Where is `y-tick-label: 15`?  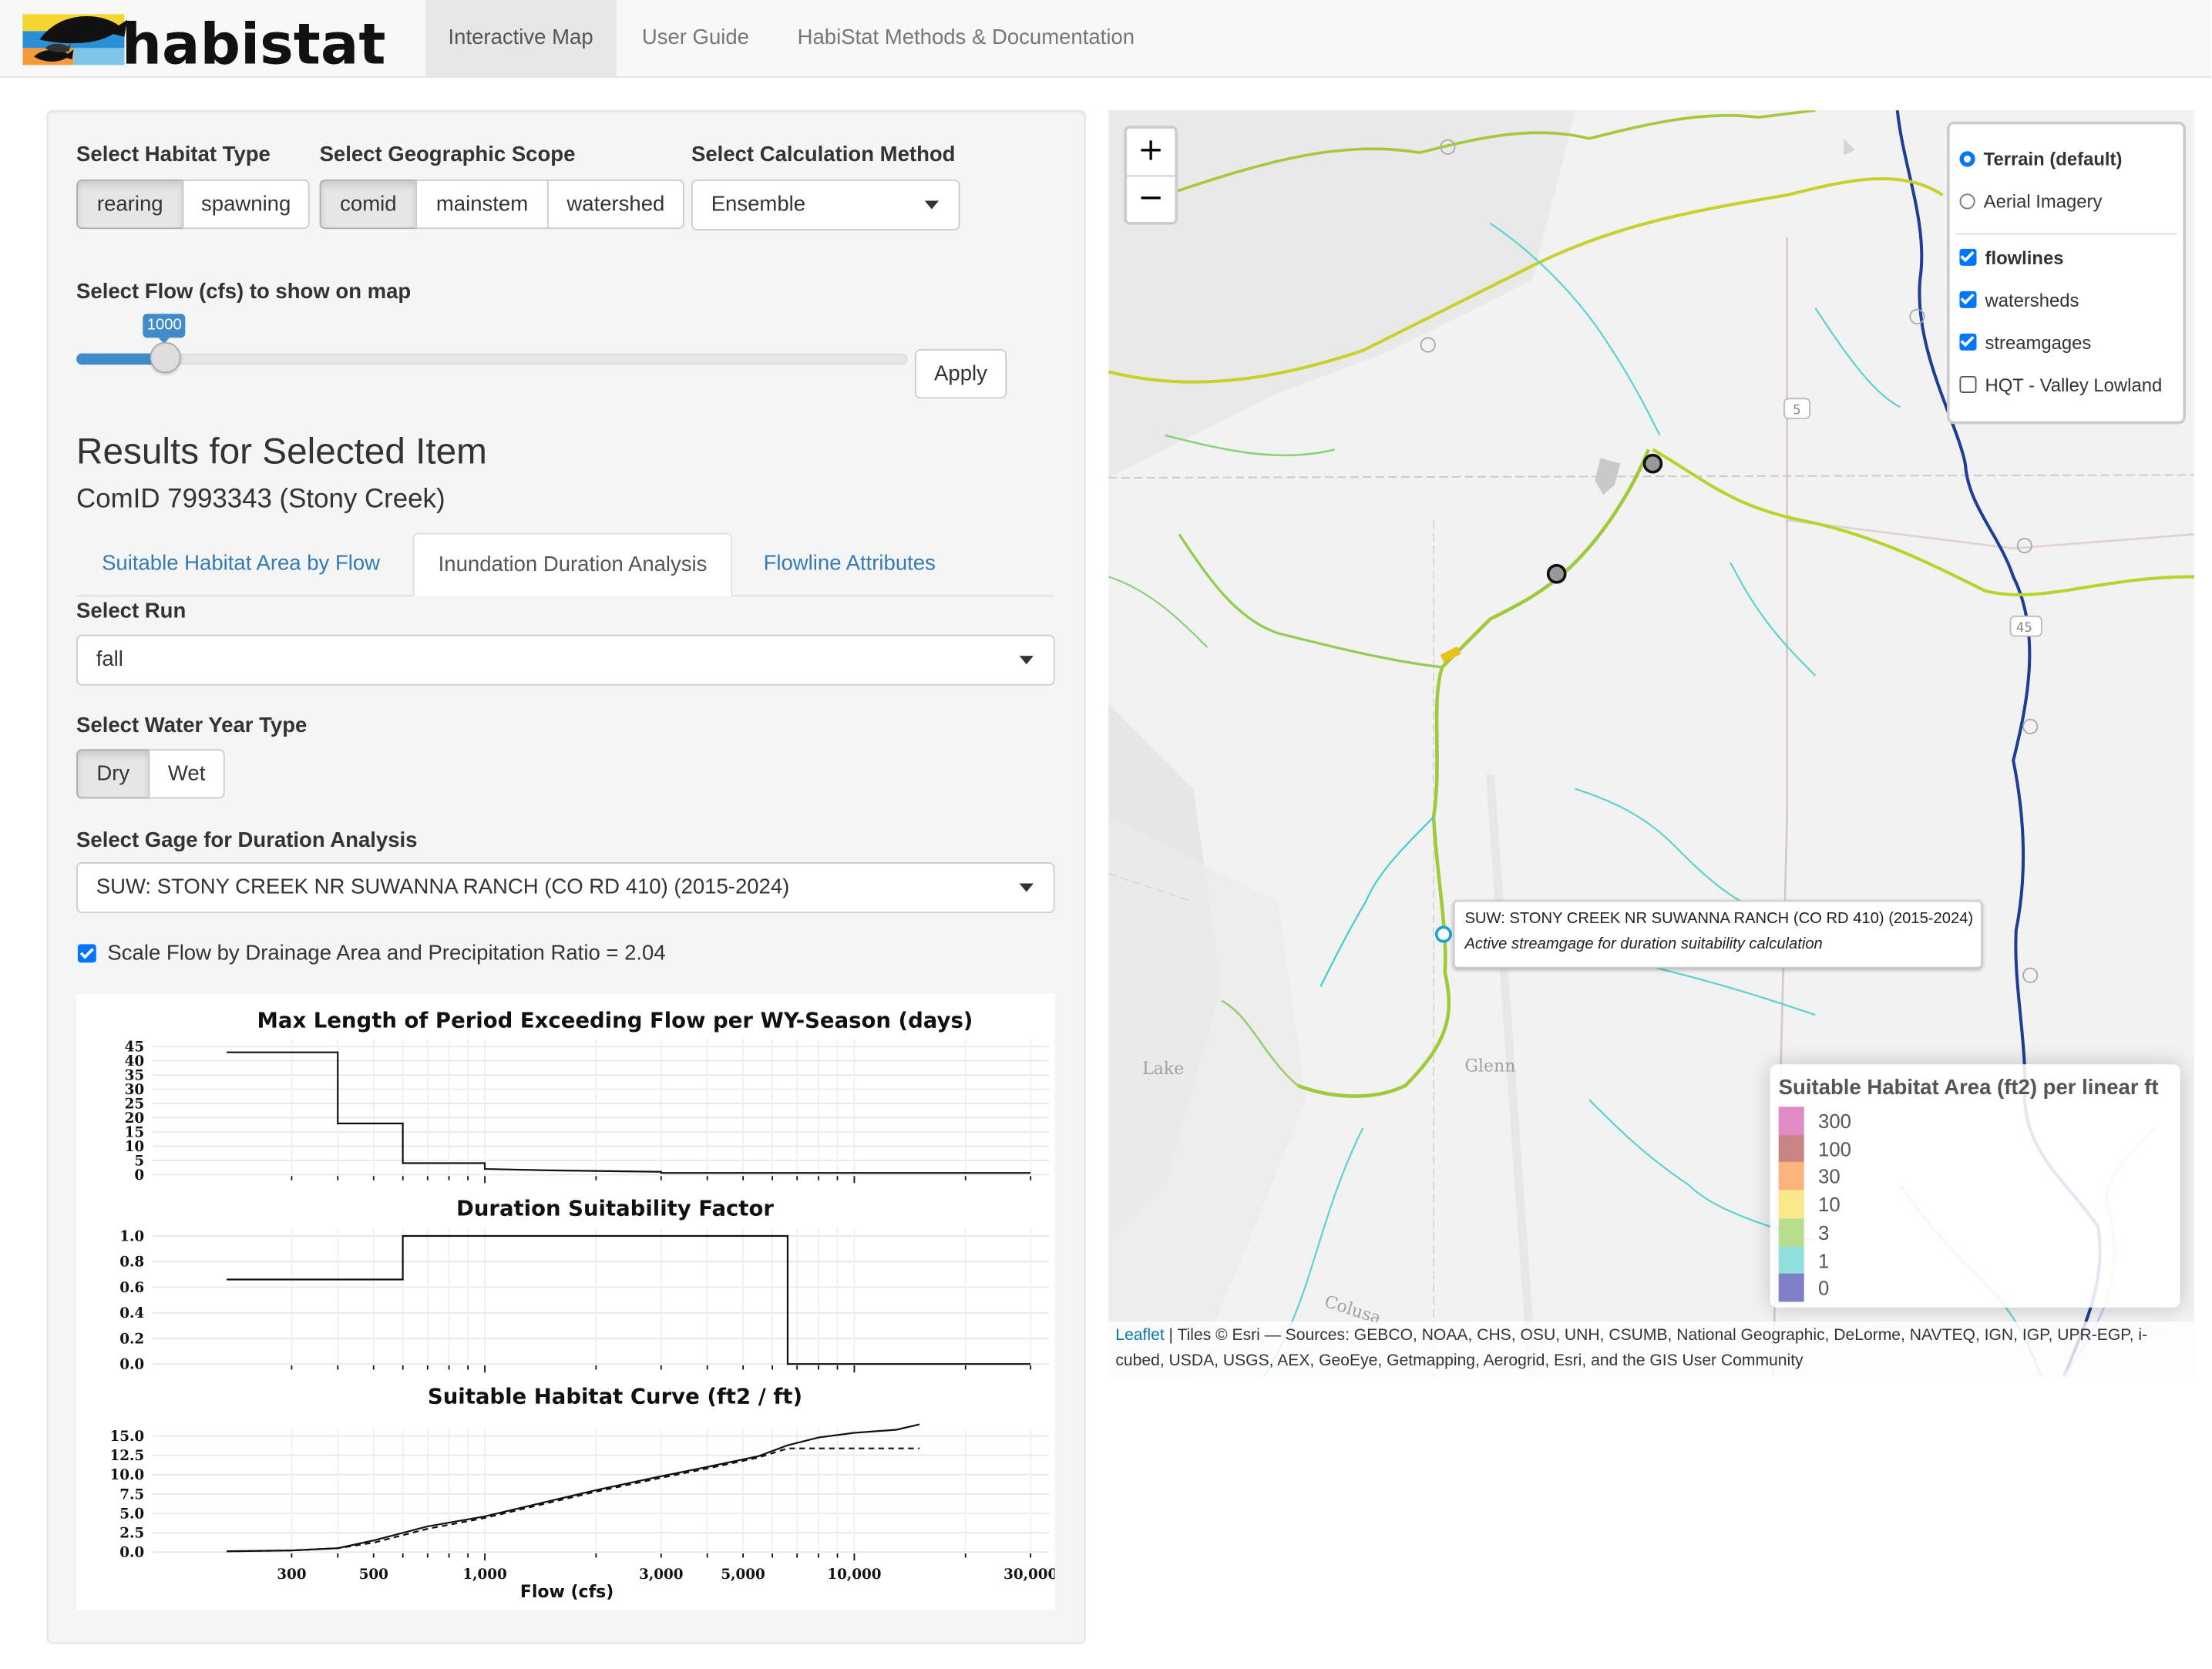 y-tick-label: 15 is located at coordinates (135, 1132).